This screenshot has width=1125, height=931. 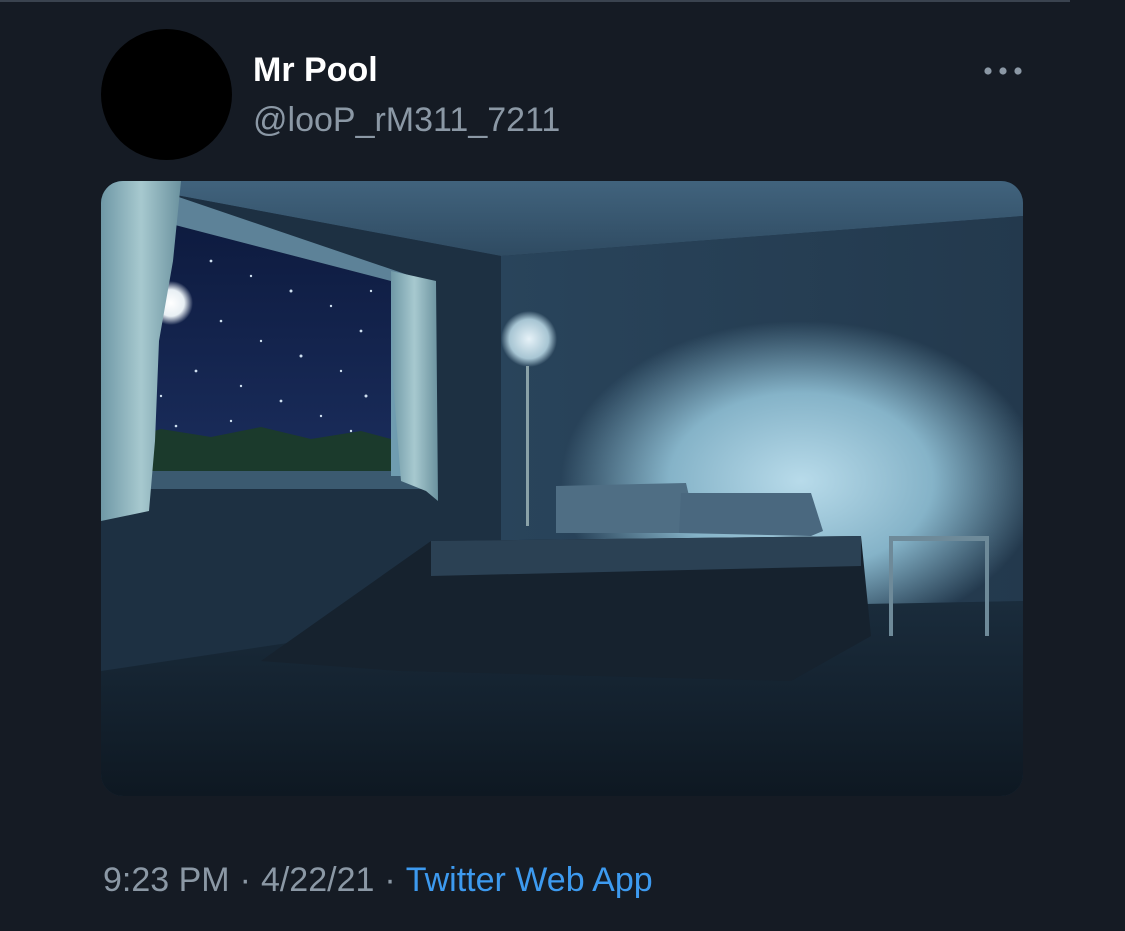 What do you see at coordinates (529, 880) in the screenshot?
I see `tweet-source-link: Twitter Web App` at bounding box center [529, 880].